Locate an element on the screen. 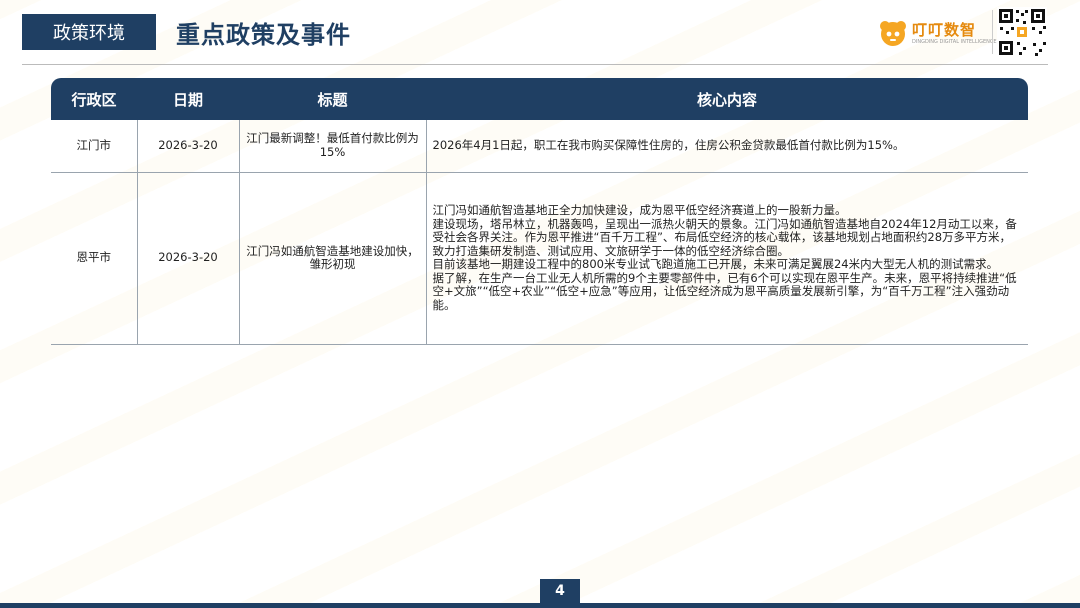 This screenshot has height=608, width=1080. header-divider is located at coordinates (992, 32).